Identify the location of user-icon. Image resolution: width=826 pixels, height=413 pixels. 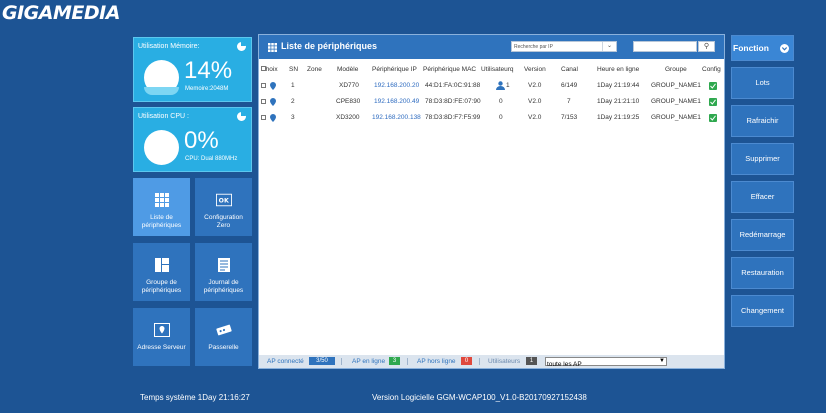
(500, 85).